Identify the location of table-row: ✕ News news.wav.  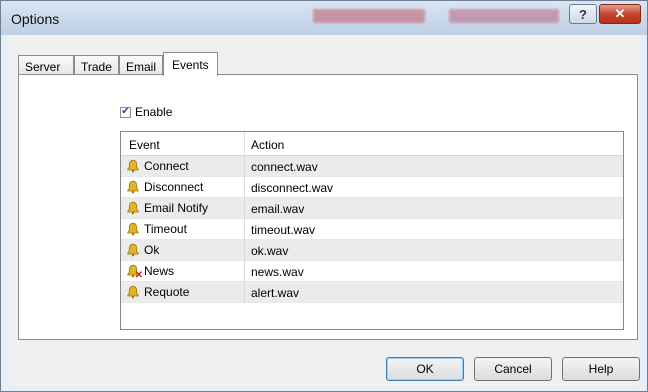
(372, 271).